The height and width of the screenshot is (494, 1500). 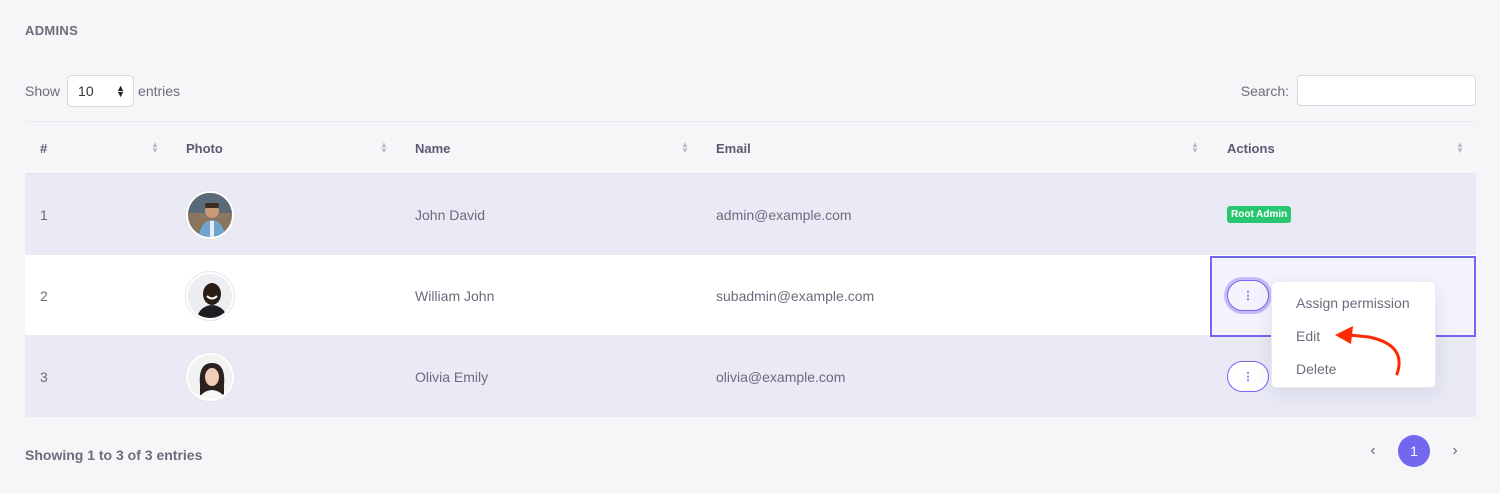 What do you see at coordinates (452, 376) in the screenshot?
I see `admin-name: Olivia Emily` at bounding box center [452, 376].